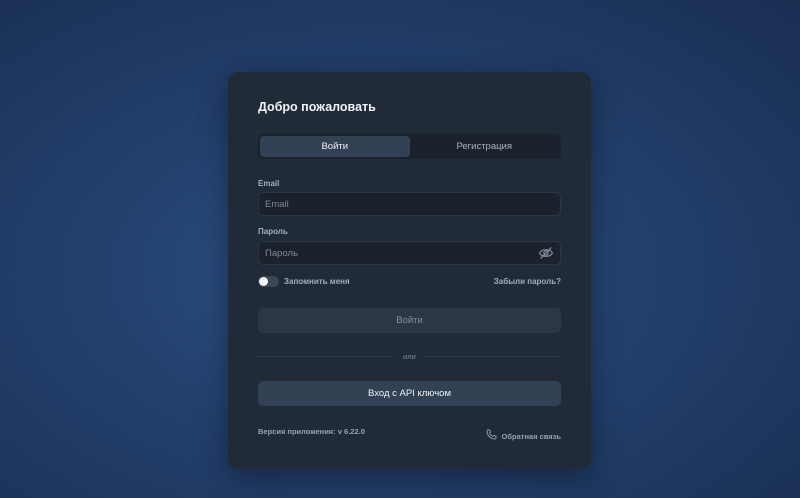 The height and width of the screenshot is (498, 800). What do you see at coordinates (273, 231) in the screenshot?
I see `password-label: Пароль` at bounding box center [273, 231].